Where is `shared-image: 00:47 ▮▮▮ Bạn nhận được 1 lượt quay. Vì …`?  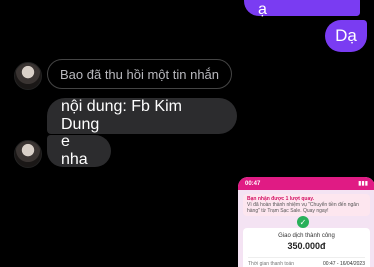
shared-image: 00:47 ▮▮▮ Bạn nhận được 1 lượt quay. Vì … is located at coordinates (306, 222).